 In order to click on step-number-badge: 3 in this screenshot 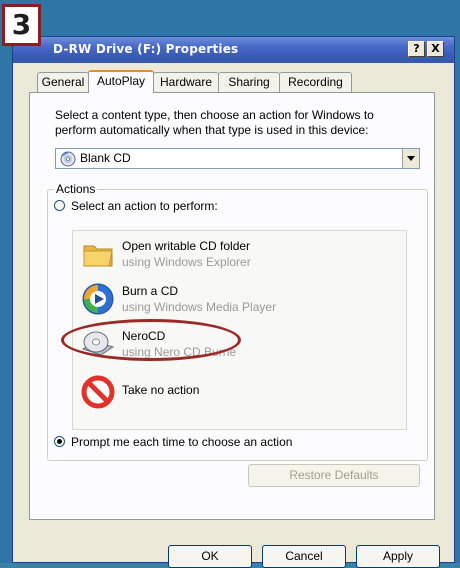, I will do `click(21, 25)`.